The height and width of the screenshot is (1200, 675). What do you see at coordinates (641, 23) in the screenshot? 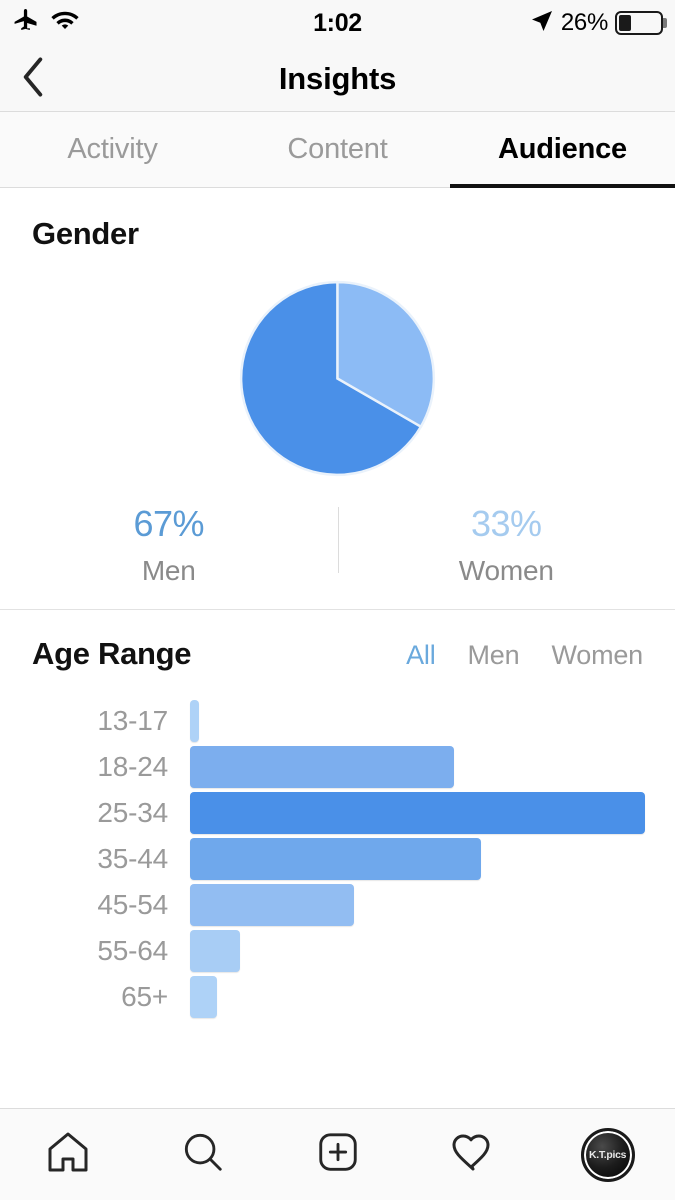
I see `battery-icon` at bounding box center [641, 23].